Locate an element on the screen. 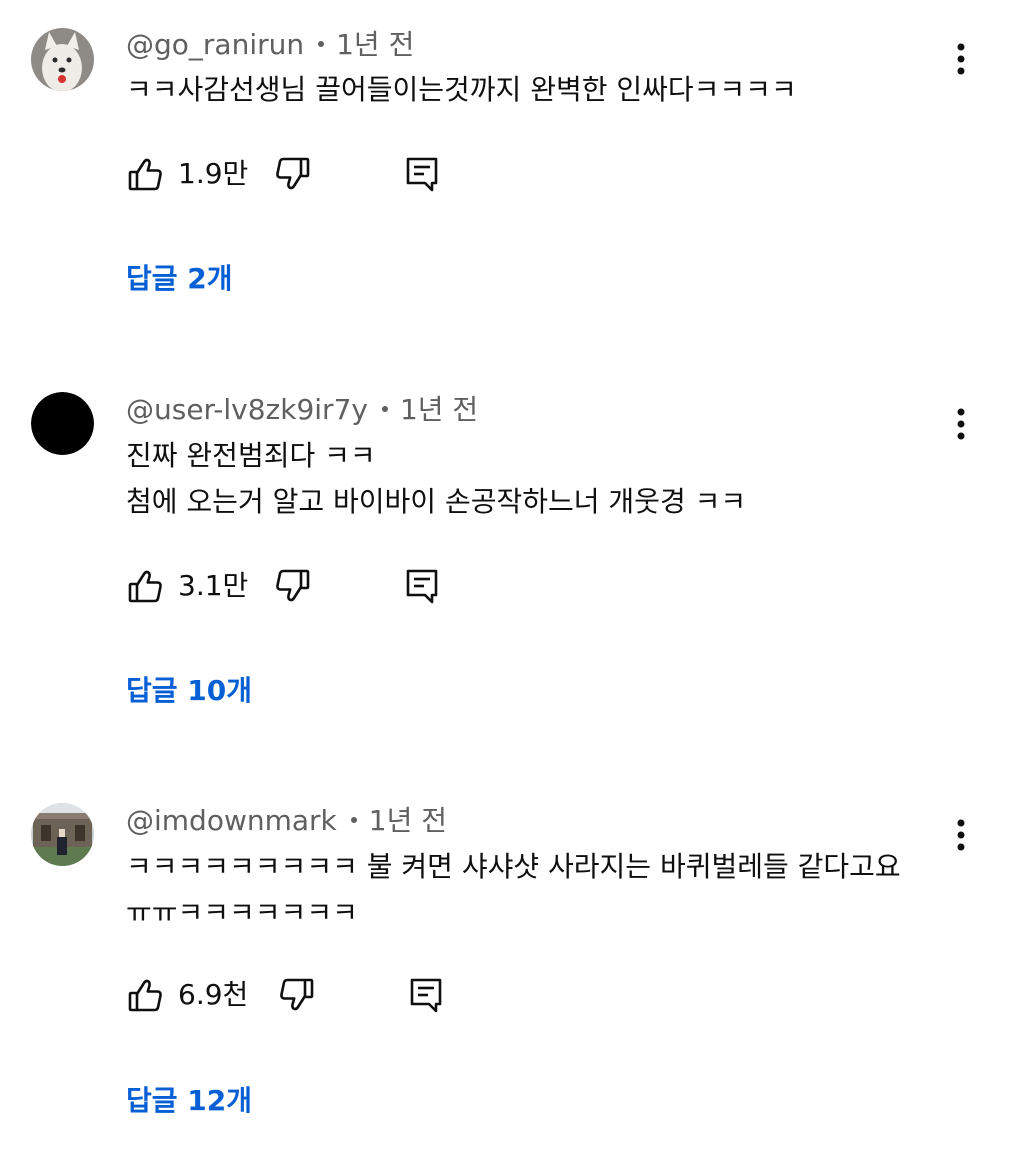 The width and height of the screenshot is (1024, 1150). replies-button: 답글 10개 is located at coordinates (189, 691).